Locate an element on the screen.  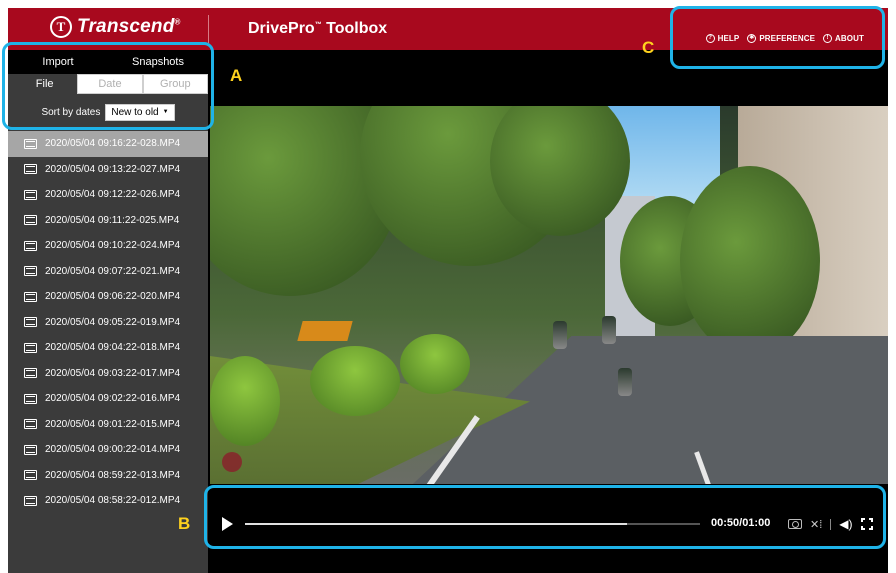
file-list-item: 2020/05/04 09:03:22-017.MP4 is located at coordinates (108, 374).